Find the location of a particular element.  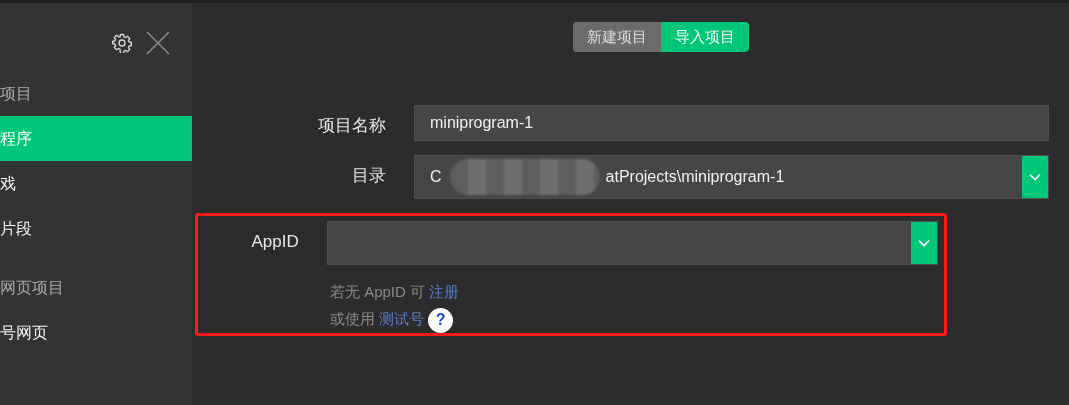

sidebar-item: 戏 is located at coordinates (96, 183).